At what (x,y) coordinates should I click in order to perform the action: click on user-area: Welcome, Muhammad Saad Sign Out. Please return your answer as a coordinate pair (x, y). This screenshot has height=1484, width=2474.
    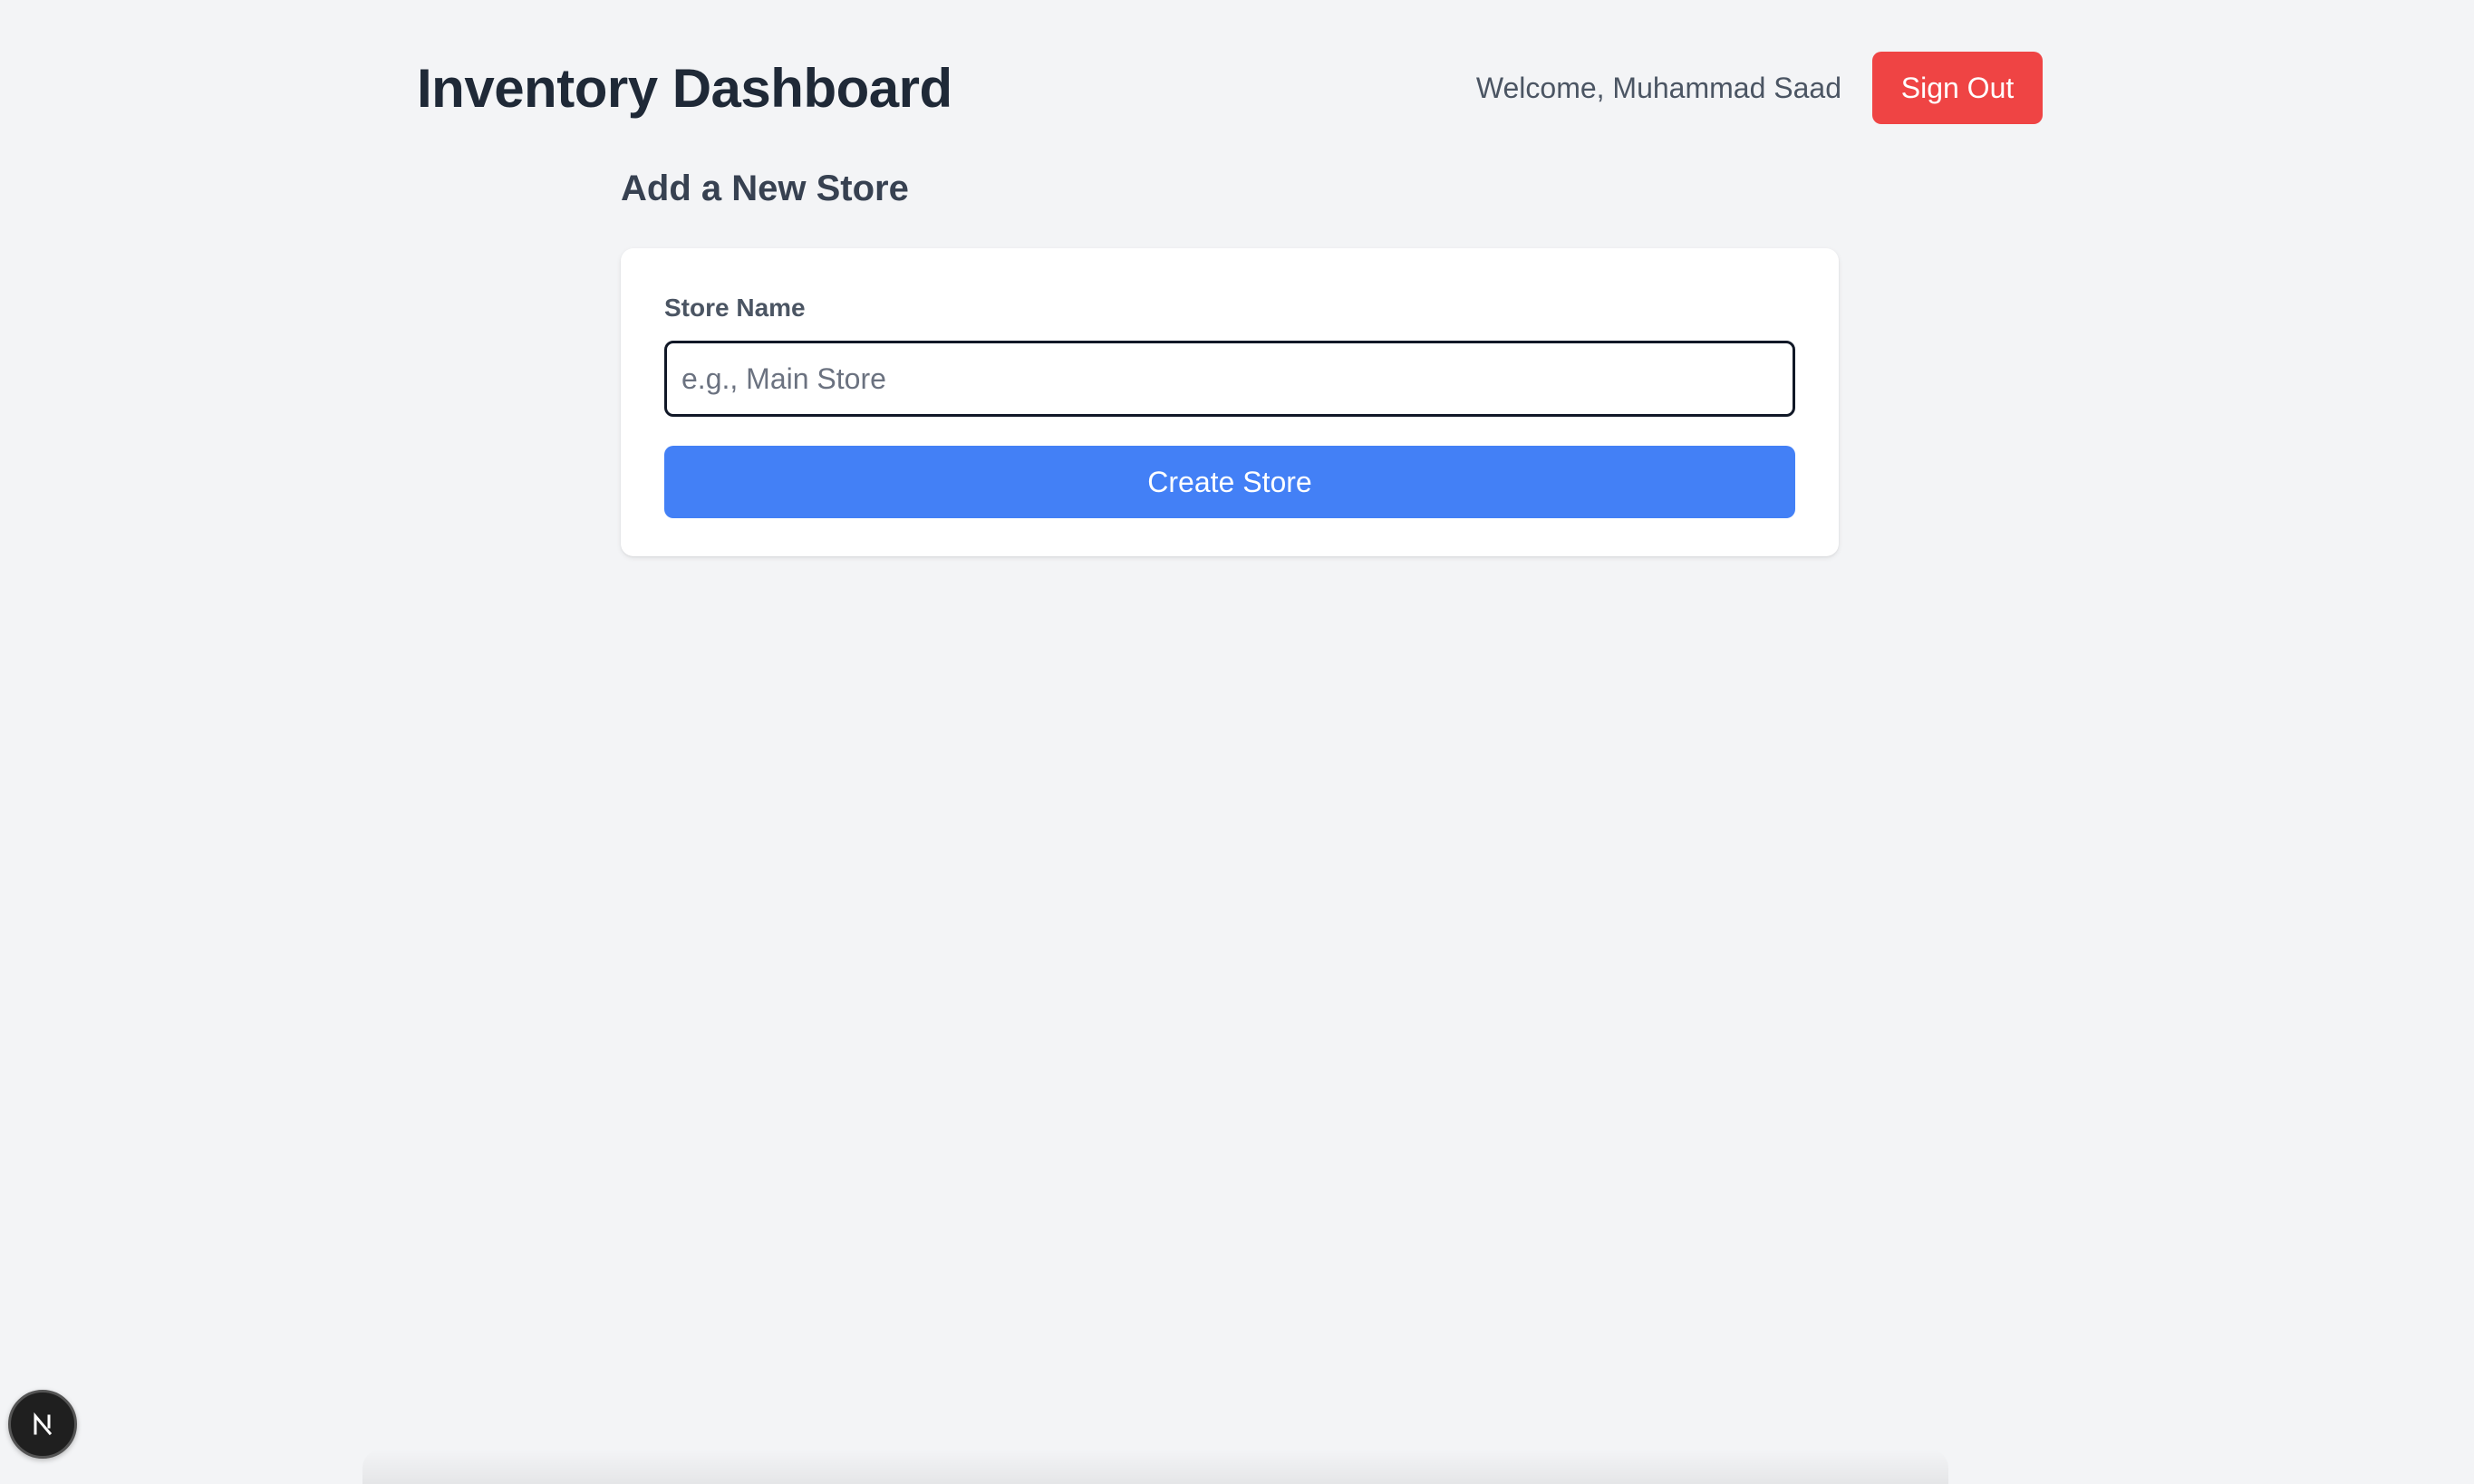
    Looking at the image, I should click on (1759, 88).